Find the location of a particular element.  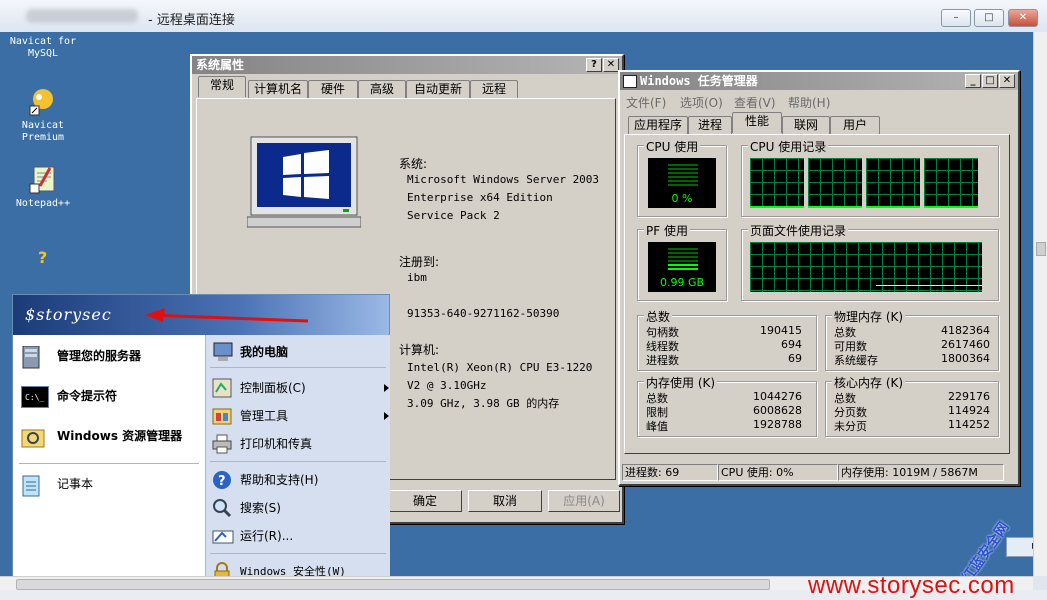

tab-performance: 性能 is located at coordinates (757, 122).